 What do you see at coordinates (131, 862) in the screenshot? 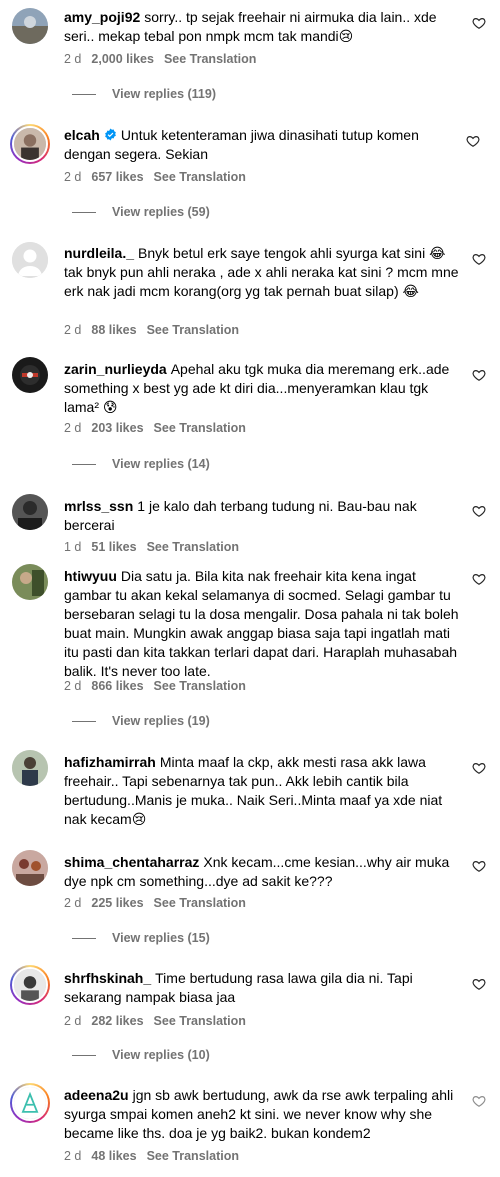
I see `username: shima_chentaharraz` at bounding box center [131, 862].